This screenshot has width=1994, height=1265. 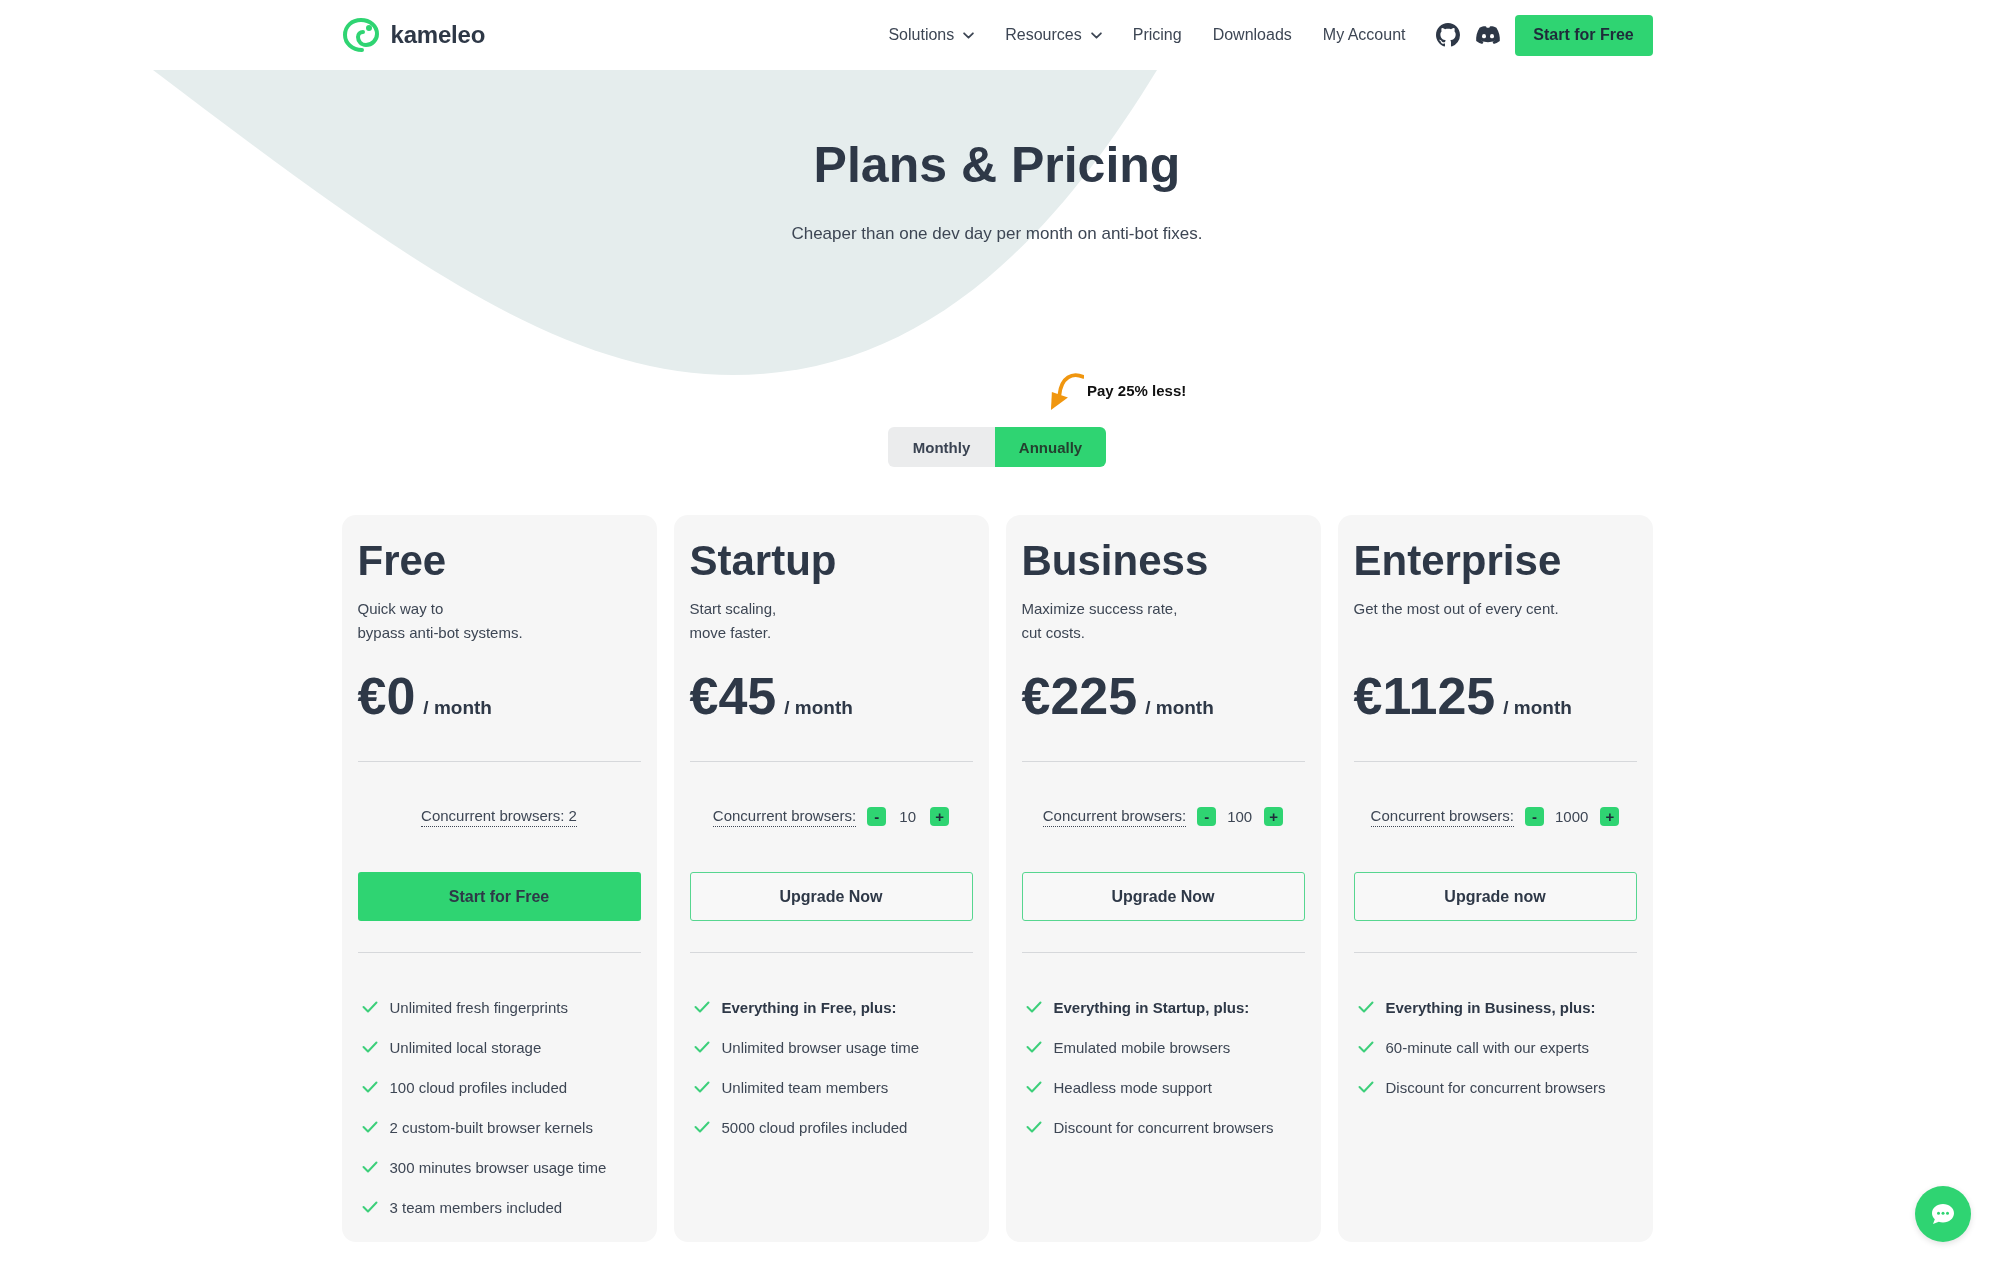 I want to click on feature-text: Unlimited fresh fingerprints, so click(x=478, y=1007).